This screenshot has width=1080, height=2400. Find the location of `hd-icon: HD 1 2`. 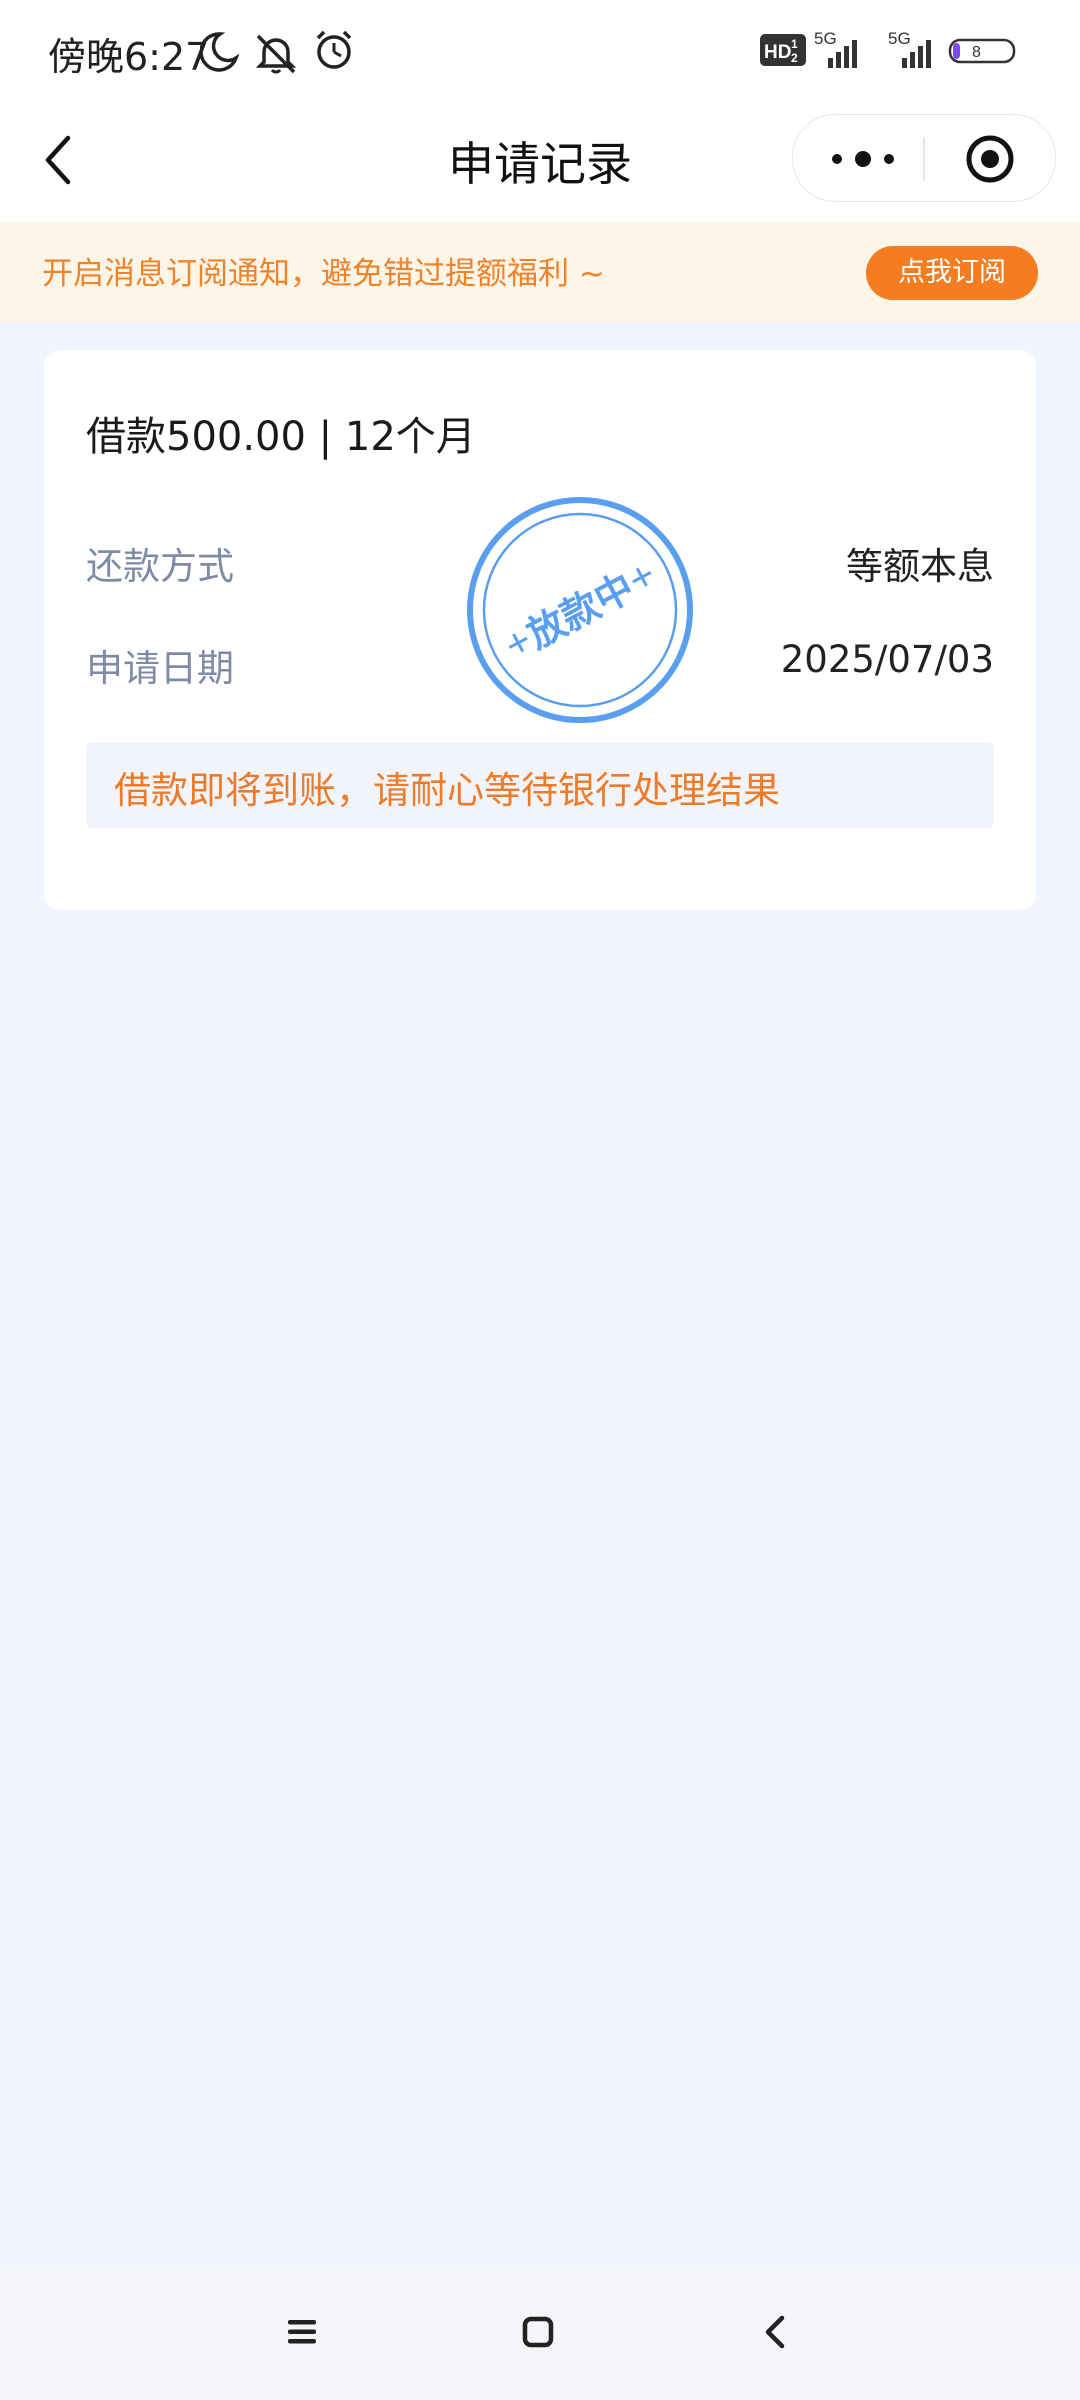

hd-icon: HD 1 2 is located at coordinates (783, 50).